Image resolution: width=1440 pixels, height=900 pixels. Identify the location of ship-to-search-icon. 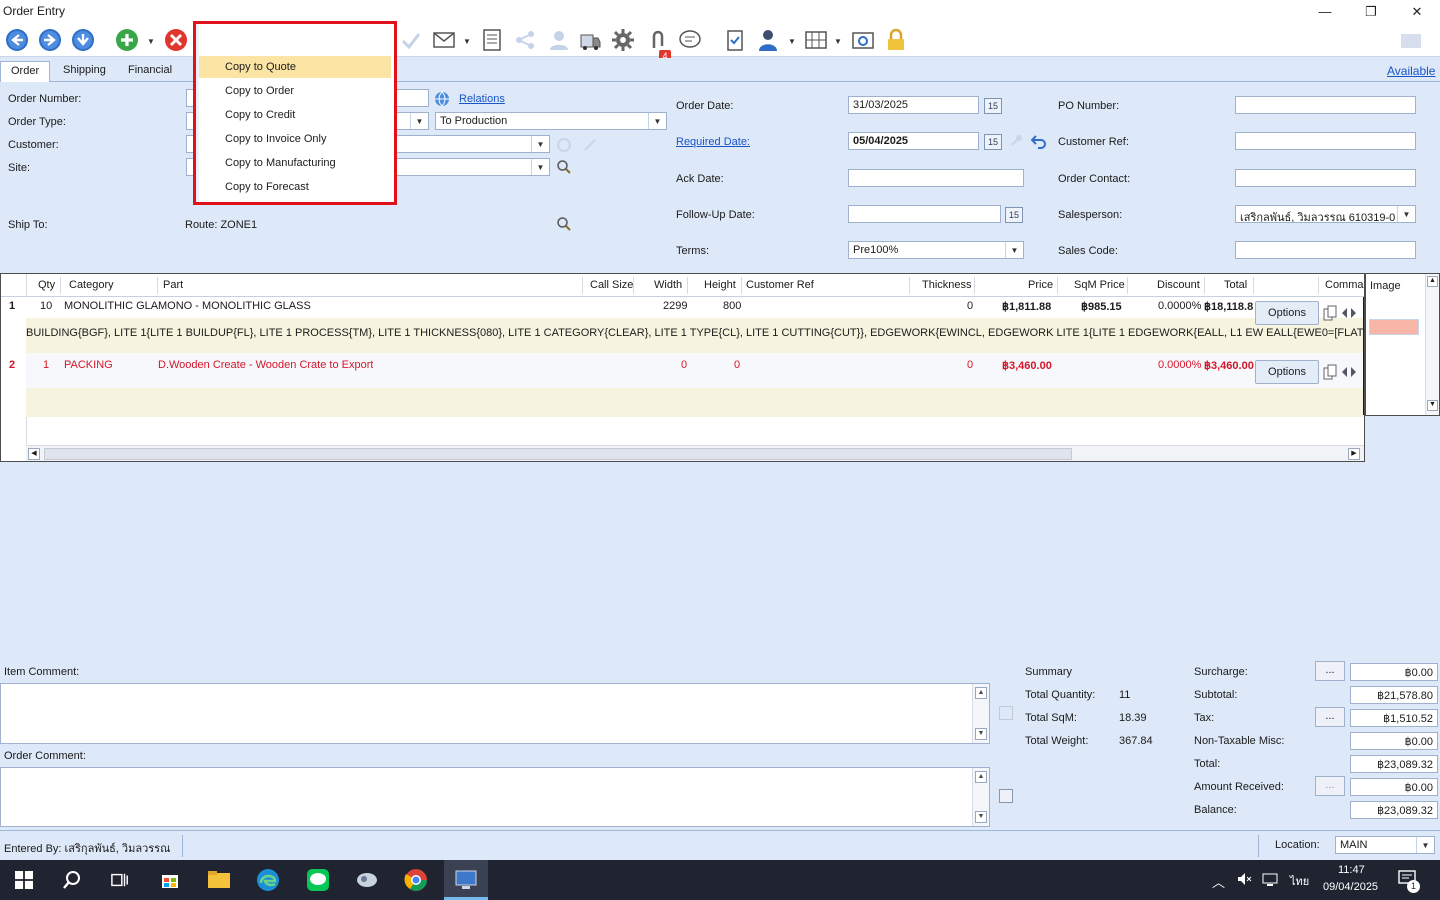
(564, 224).